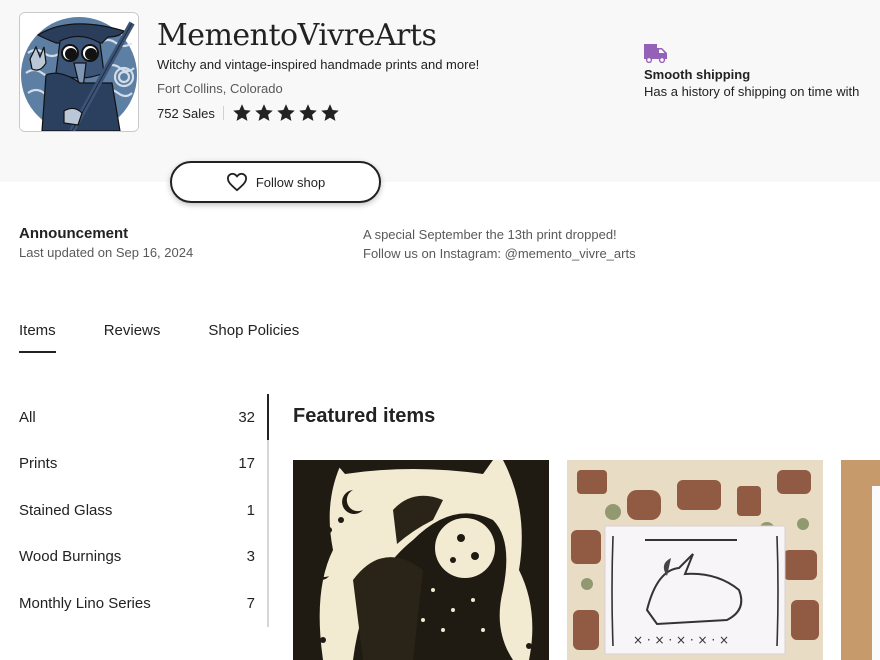 The image size is (880, 660). I want to click on divider, so click(223, 113).